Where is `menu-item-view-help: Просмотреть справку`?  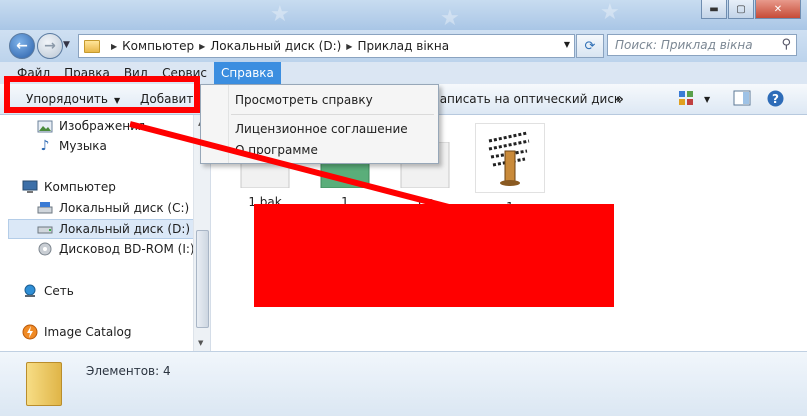
menu-item-view-help: Просмотреть справку is located at coordinates (304, 100).